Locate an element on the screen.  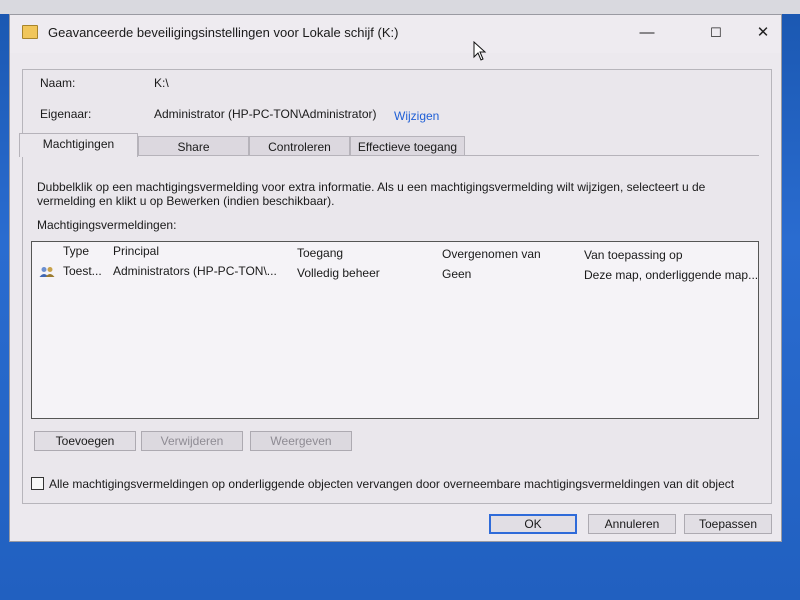
top-background-strip is located at coordinates (400, 7).